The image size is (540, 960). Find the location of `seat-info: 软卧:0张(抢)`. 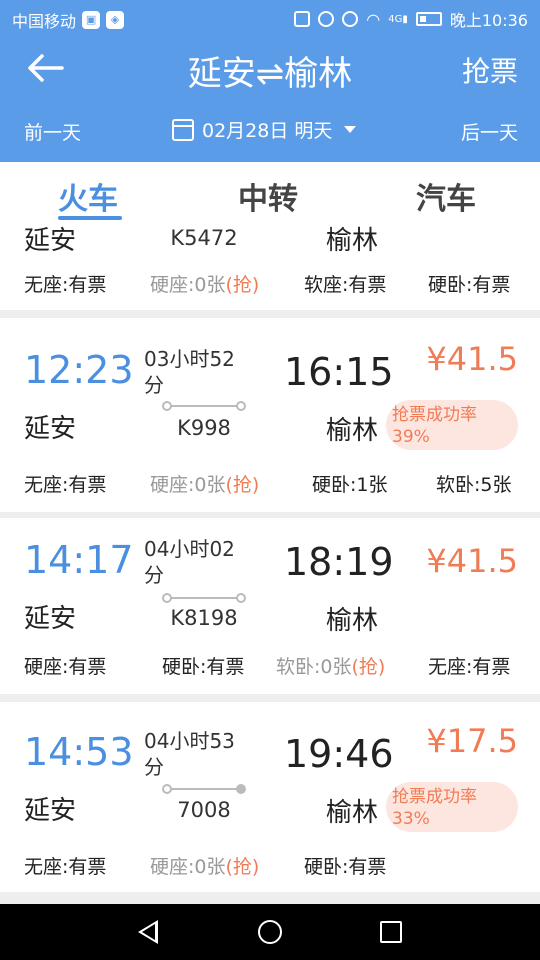

seat-info: 软卧:0张(抢) is located at coordinates (330, 665).